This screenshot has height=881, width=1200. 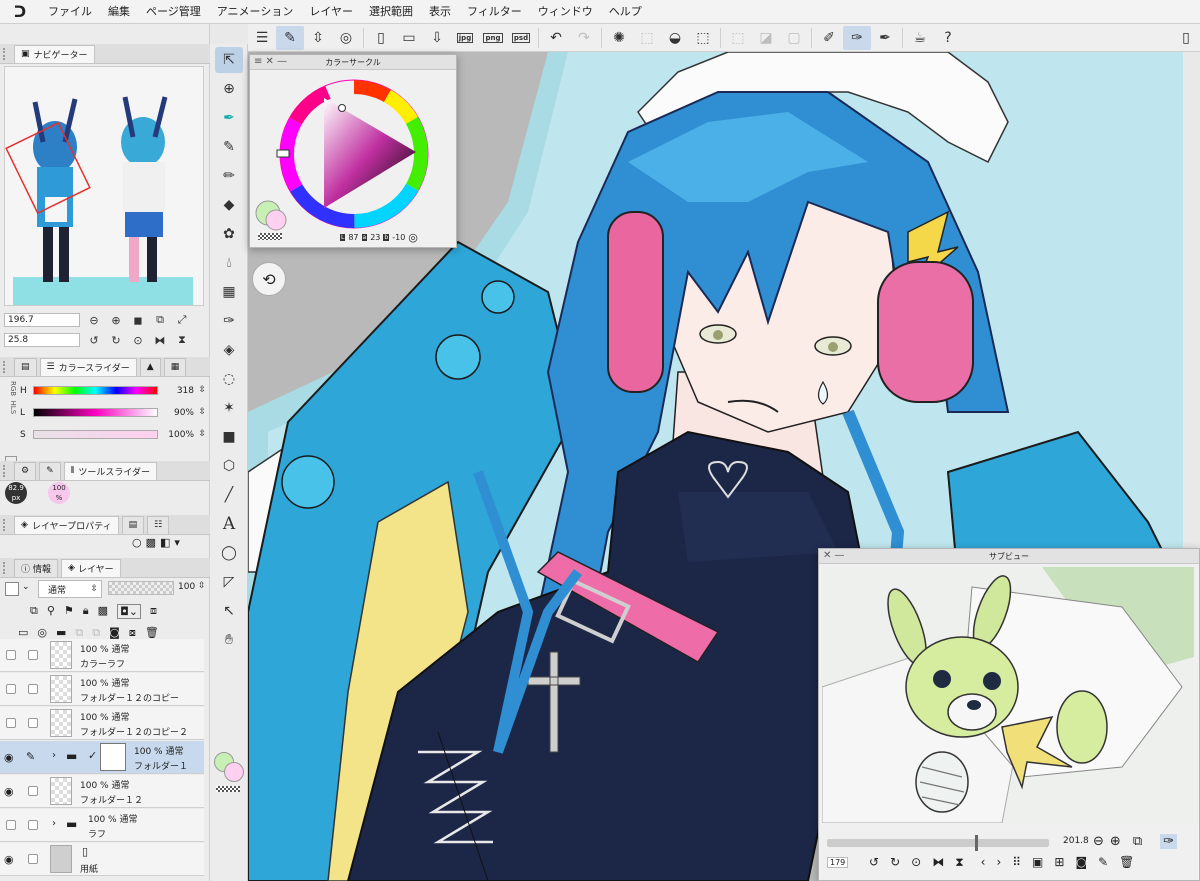 What do you see at coordinates (229, 553) in the screenshot?
I see `balloon-icon: ◯` at bounding box center [229, 553].